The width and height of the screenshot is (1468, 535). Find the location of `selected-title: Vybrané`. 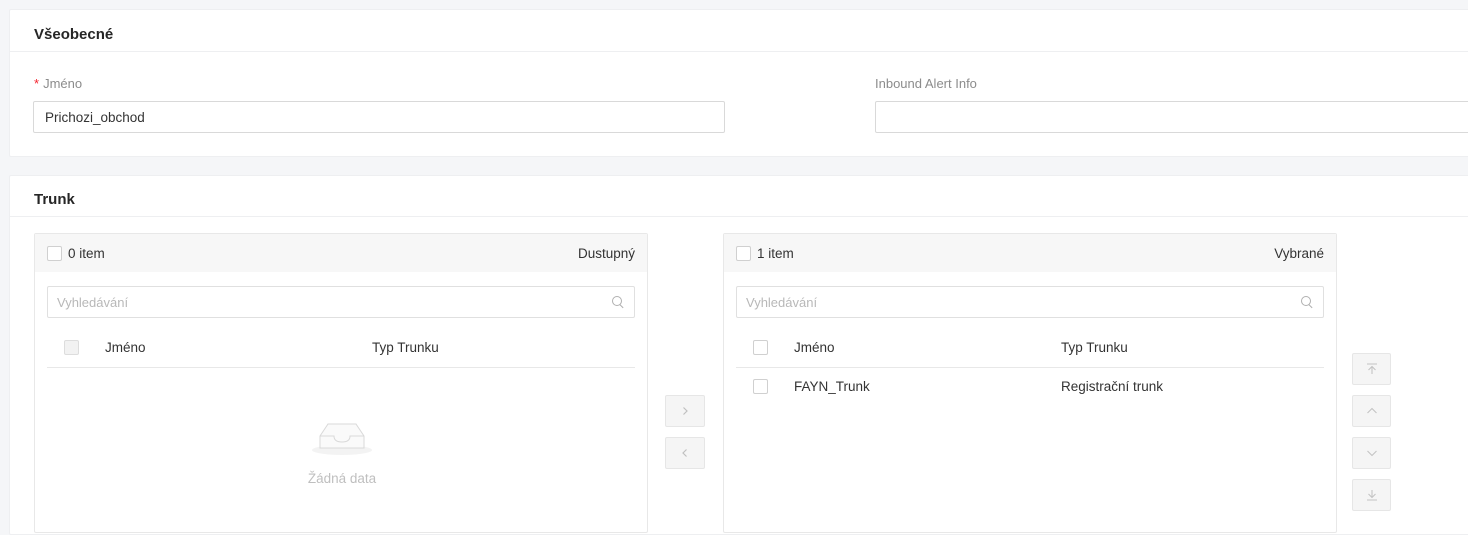

selected-title: Vybrané is located at coordinates (1299, 253).